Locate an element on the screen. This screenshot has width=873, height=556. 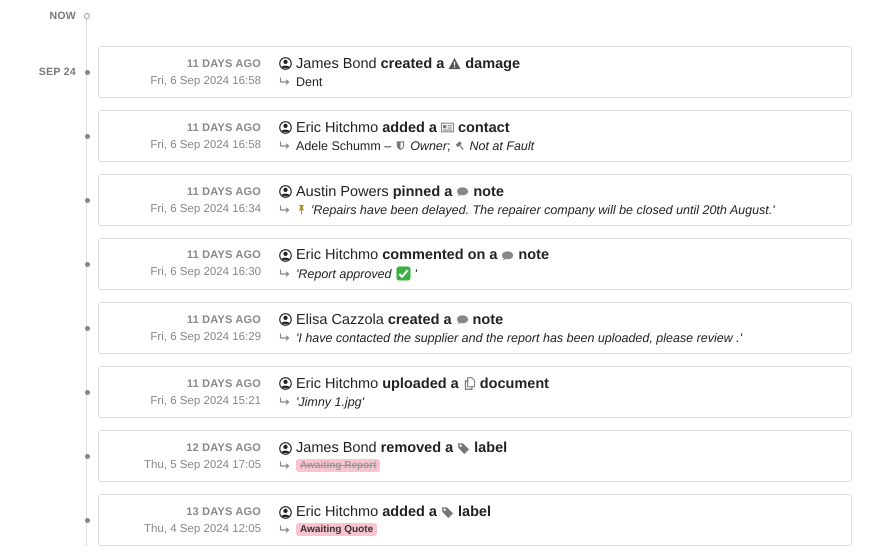
documents-icon is located at coordinates (469, 383).